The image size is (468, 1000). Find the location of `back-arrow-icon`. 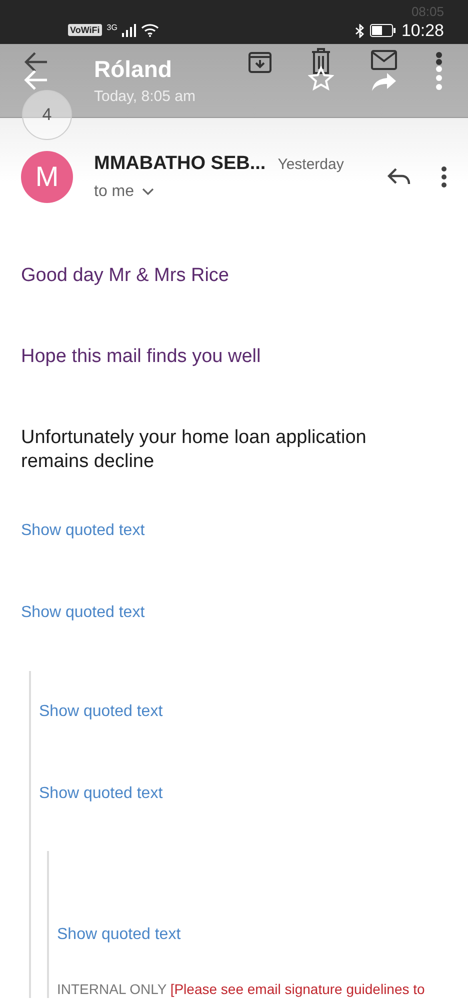

back-arrow-icon is located at coordinates (36, 62).